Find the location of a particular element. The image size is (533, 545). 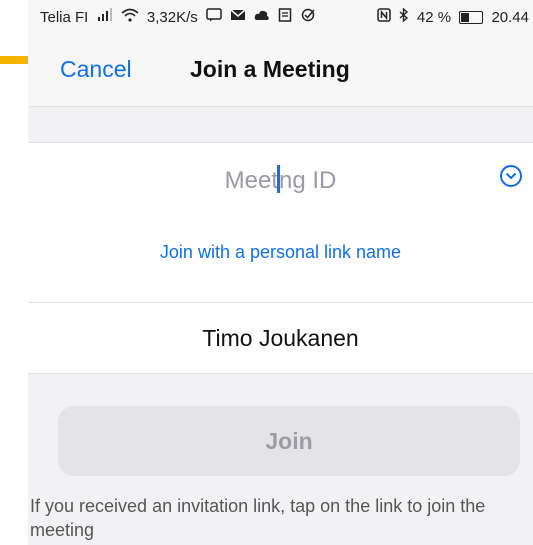

wifi-icon is located at coordinates (130, 17).